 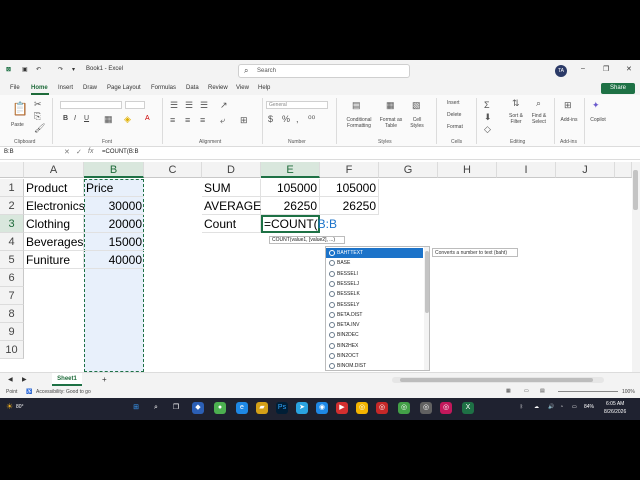 I want to click on tab-insert: Insert, so click(x=65, y=88).